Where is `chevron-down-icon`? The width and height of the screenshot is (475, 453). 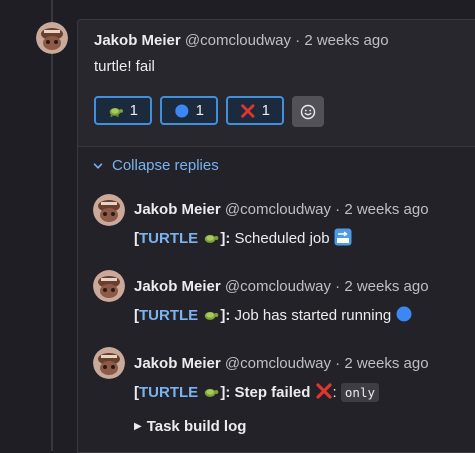 chevron-down-icon is located at coordinates (98, 165).